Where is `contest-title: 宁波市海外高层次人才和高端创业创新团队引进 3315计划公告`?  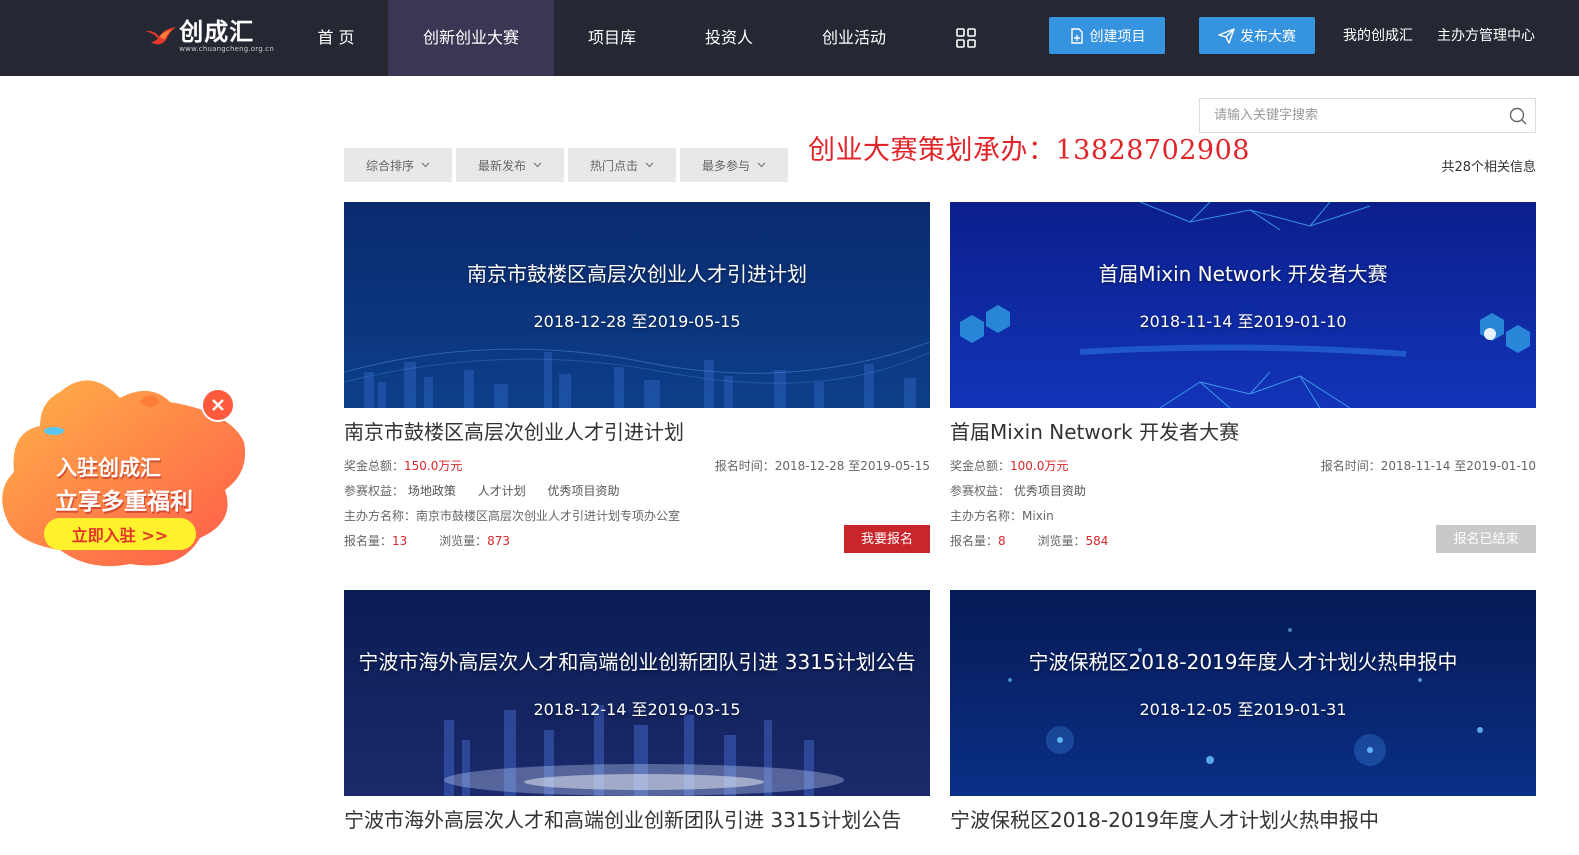 contest-title: 宁波市海外高层次人才和高端创业创新团队引进 3315计划公告 is located at coordinates (637, 820).